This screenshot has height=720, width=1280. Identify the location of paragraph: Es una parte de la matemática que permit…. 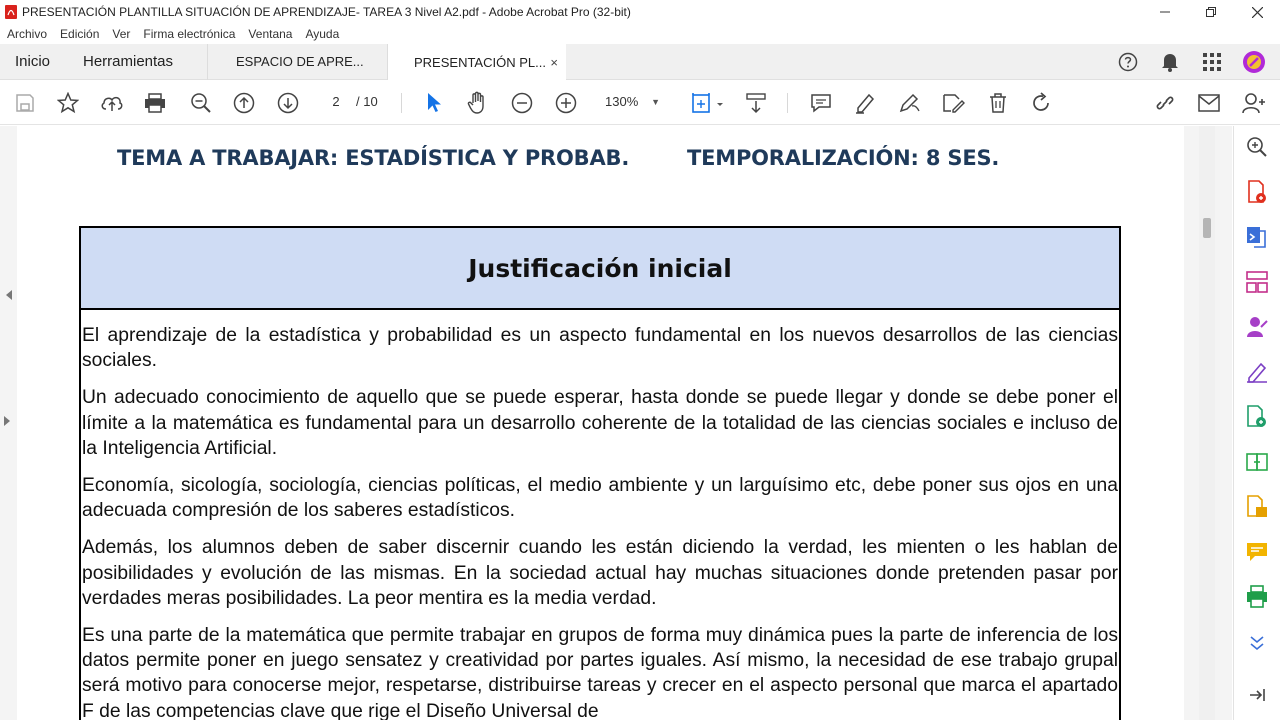
(600, 672).